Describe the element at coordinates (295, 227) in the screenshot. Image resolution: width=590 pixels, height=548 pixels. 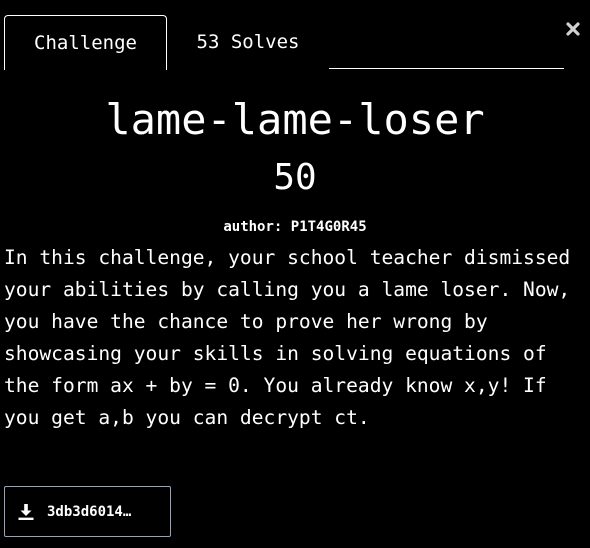
I see `challenge-author: author: P1T4G0R45` at that location.